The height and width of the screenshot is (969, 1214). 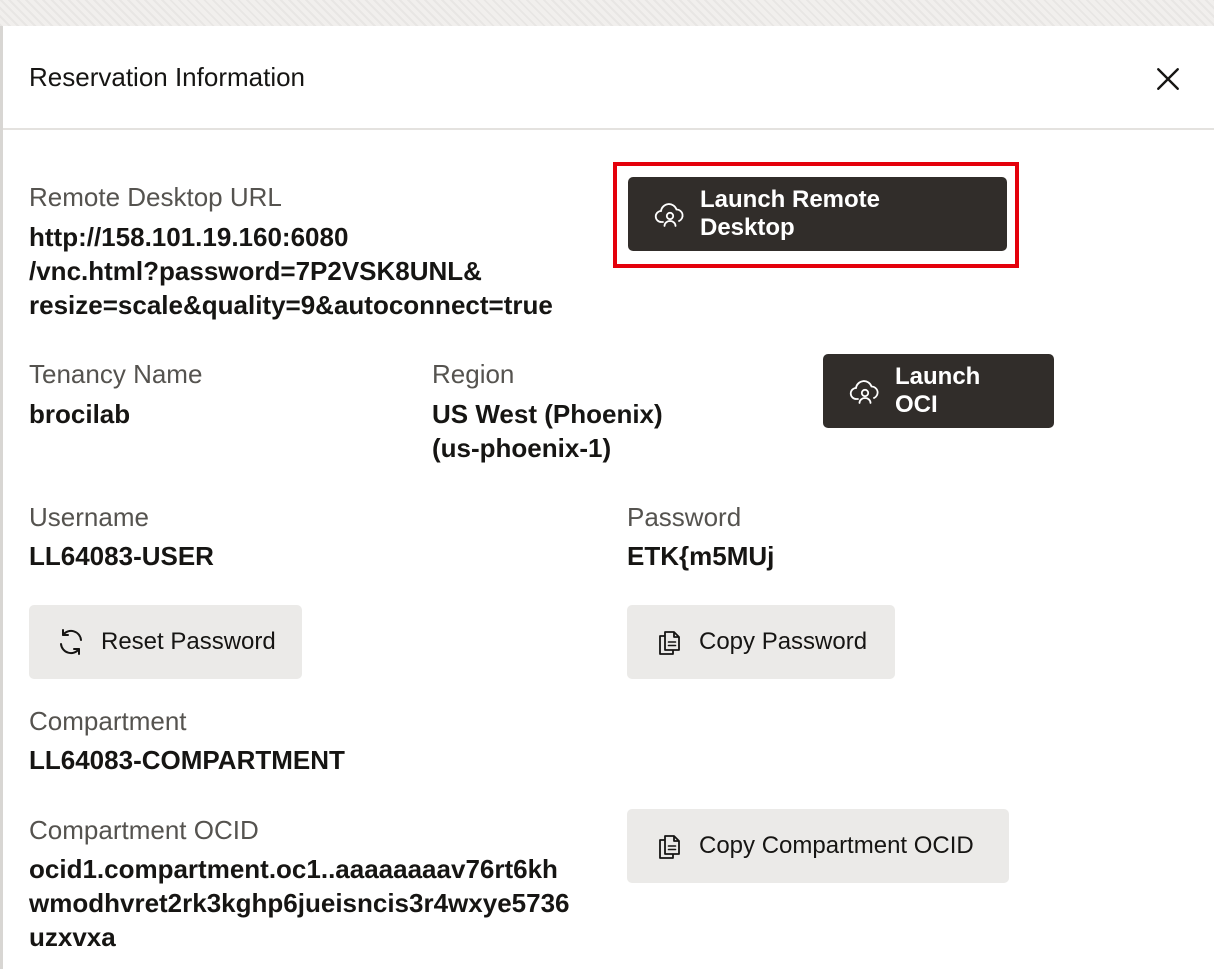 What do you see at coordinates (167, 77) in the screenshot?
I see `dialog-title: Reservation Information` at bounding box center [167, 77].